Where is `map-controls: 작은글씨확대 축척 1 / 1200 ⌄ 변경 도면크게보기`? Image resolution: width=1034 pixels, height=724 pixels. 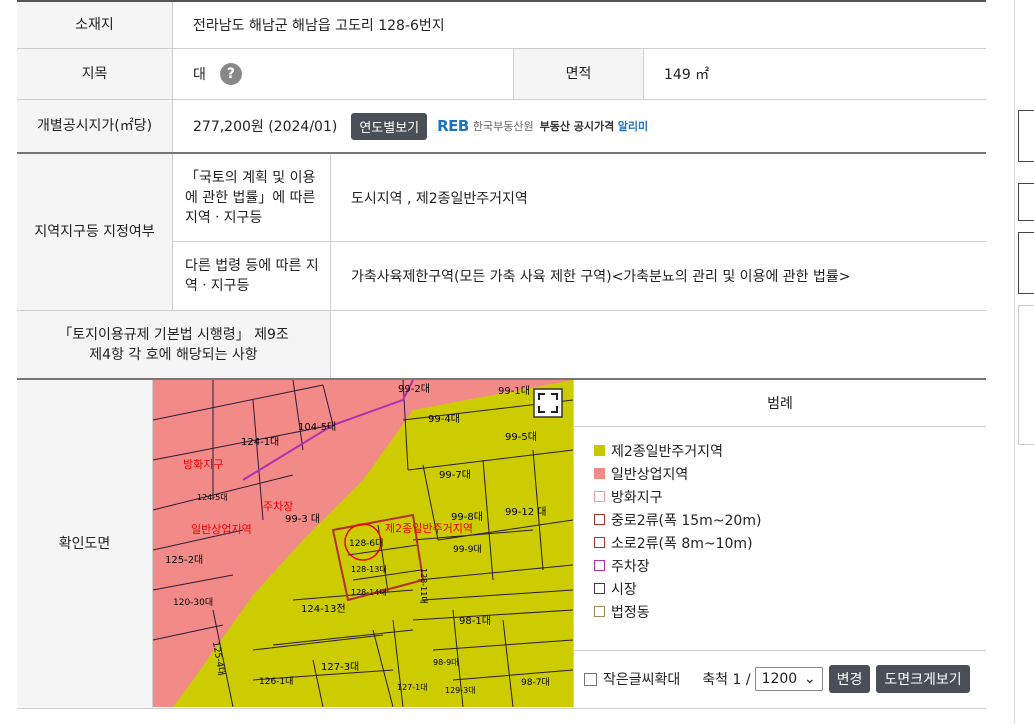 map-controls: 작은글씨확대 축척 1 / 1200 ⌄ 변경 도면크게보기 is located at coordinates (780, 678).